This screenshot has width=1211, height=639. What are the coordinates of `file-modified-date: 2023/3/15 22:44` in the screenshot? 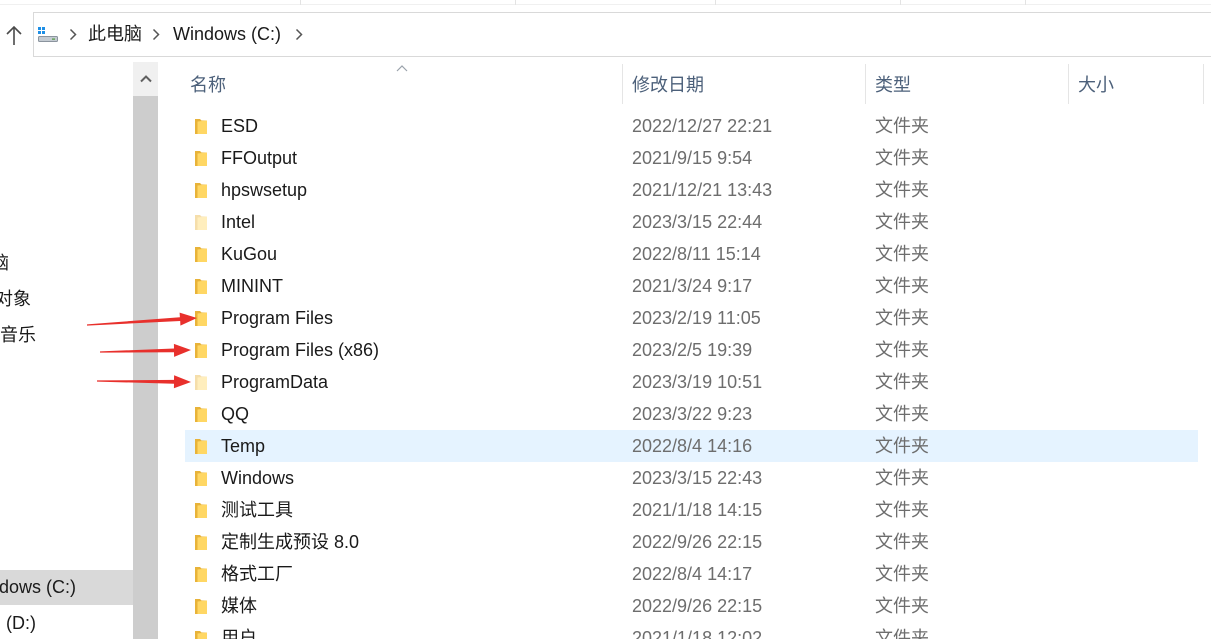 It's located at (697, 222).